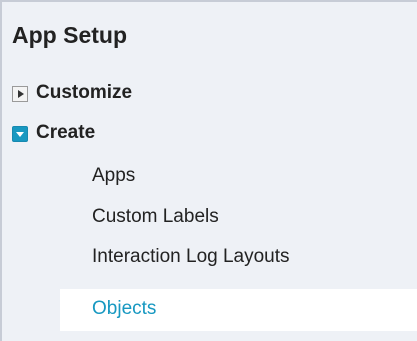 This screenshot has width=417, height=341. What do you see at coordinates (66, 132) in the screenshot?
I see `tree-group-label: Create` at bounding box center [66, 132].